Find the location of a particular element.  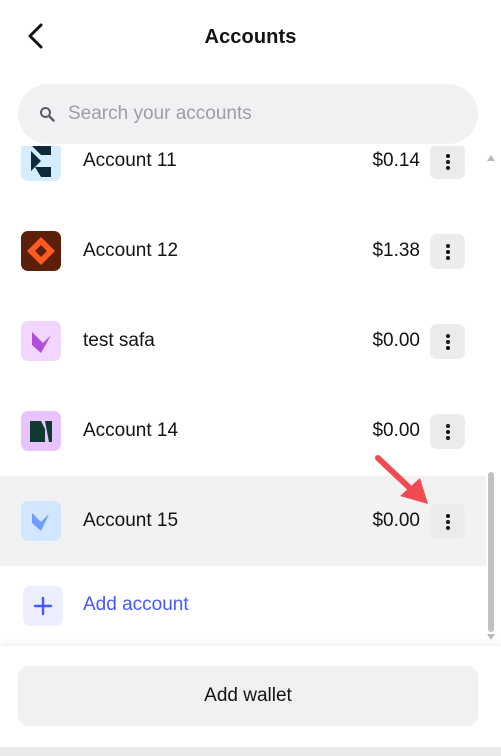

add-account-label: Add account is located at coordinates (136, 605).